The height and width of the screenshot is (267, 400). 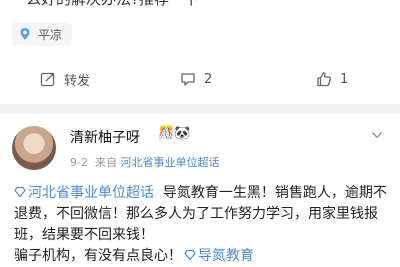 I want to click on location-chip: 平凉, so click(x=42, y=34).